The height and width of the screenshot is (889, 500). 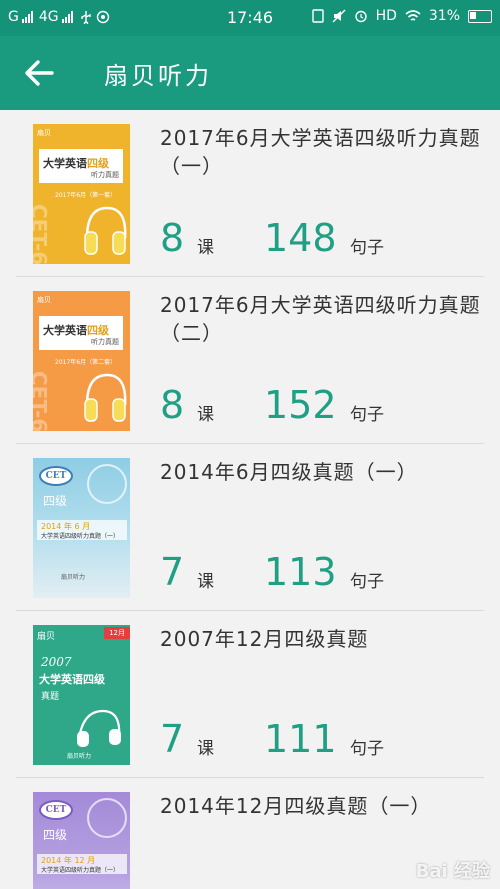 I want to click on sentence-count: 152, so click(x=300, y=405).